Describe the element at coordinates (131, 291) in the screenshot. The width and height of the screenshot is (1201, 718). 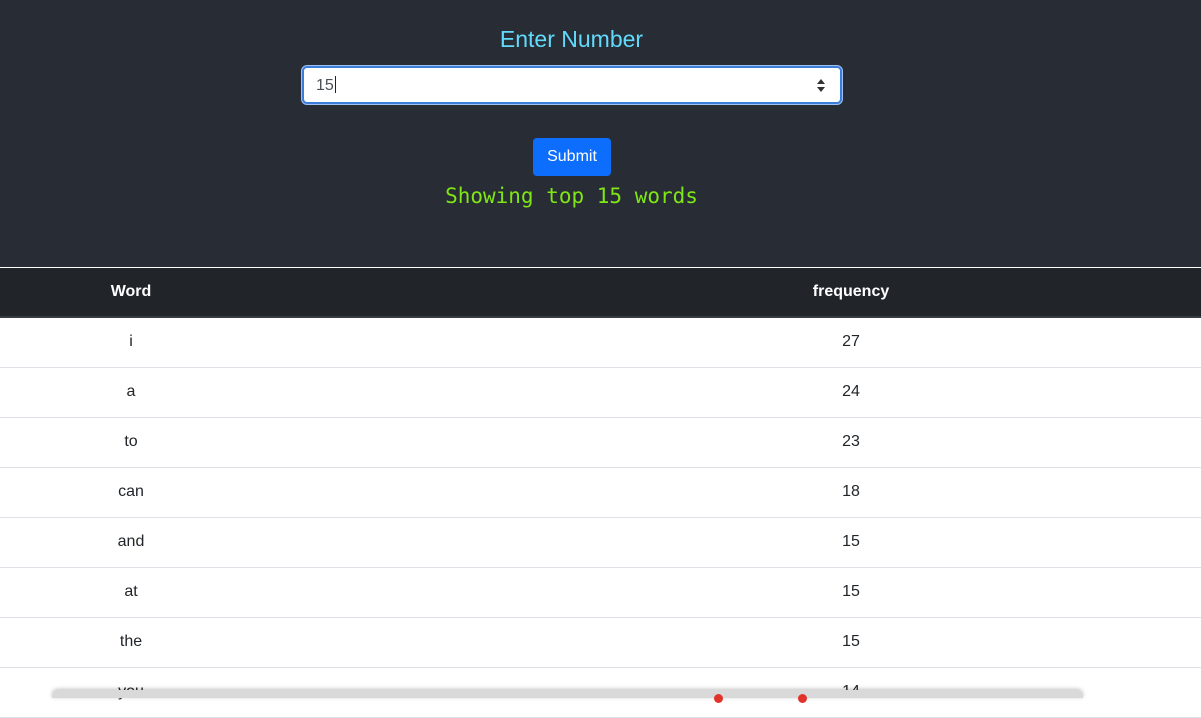
I see `column-header-word: Word` at that location.